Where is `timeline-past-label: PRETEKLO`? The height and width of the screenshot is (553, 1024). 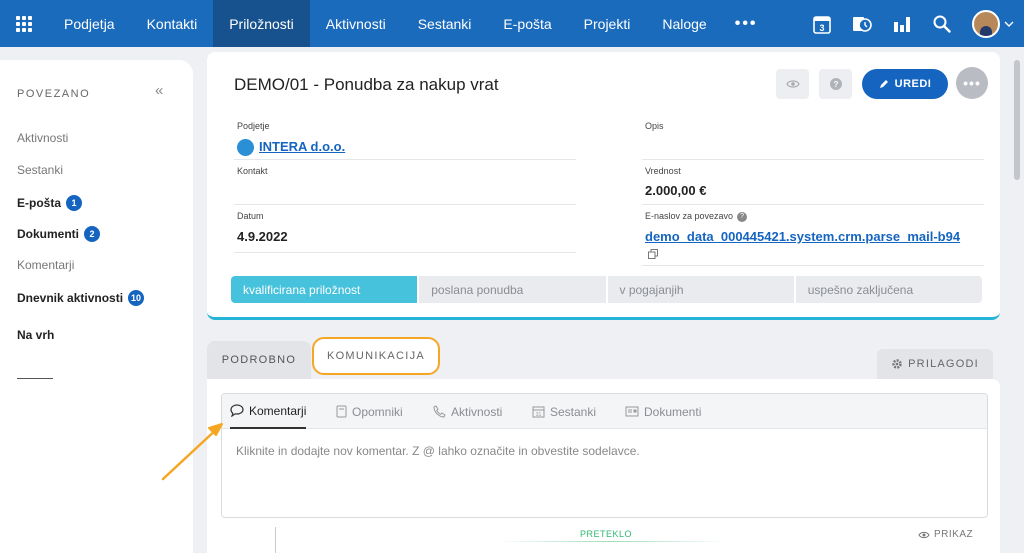
timeline-past-label: PRETEKLO is located at coordinates (606, 534).